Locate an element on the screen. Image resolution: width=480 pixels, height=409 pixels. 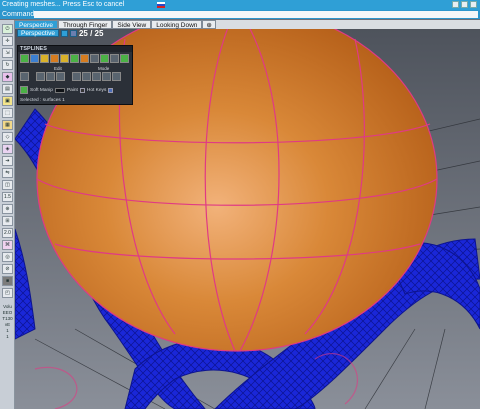
soft-manip-input is located at coordinates (59, 90).